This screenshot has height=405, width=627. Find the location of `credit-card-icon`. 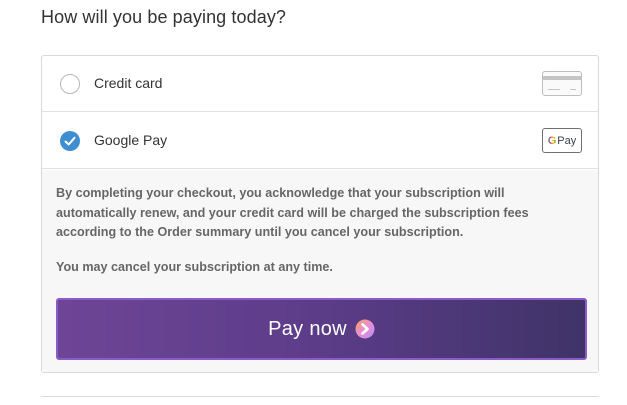

credit-card-icon is located at coordinates (562, 83).